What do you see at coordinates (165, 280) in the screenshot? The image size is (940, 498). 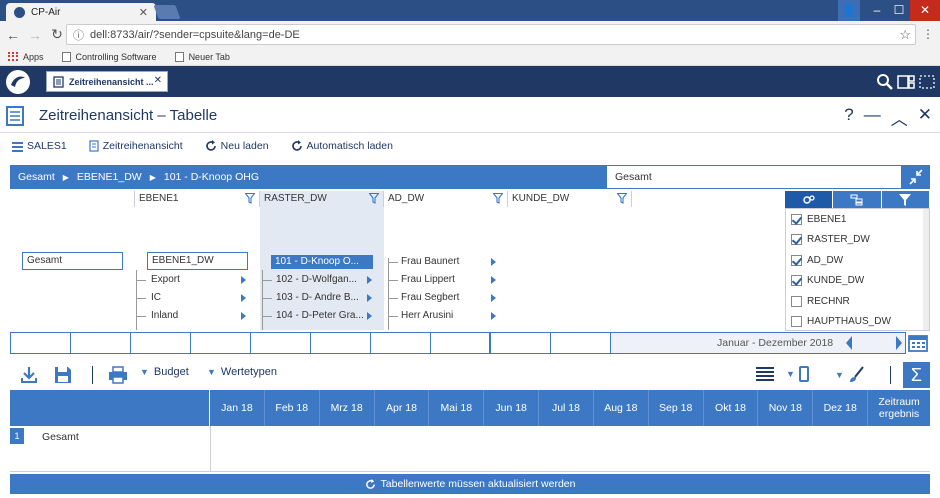 I see `tree-node: Export` at bounding box center [165, 280].